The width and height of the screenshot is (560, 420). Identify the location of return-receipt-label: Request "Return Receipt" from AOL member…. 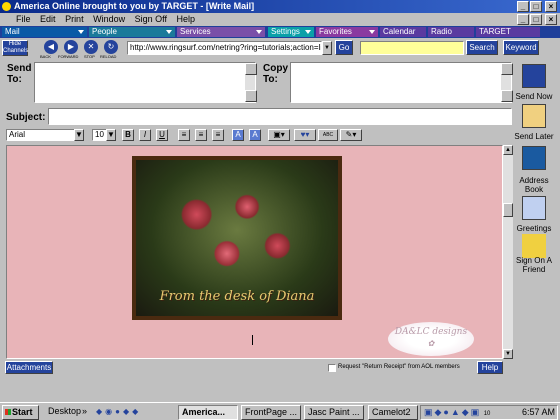
(399, 367).